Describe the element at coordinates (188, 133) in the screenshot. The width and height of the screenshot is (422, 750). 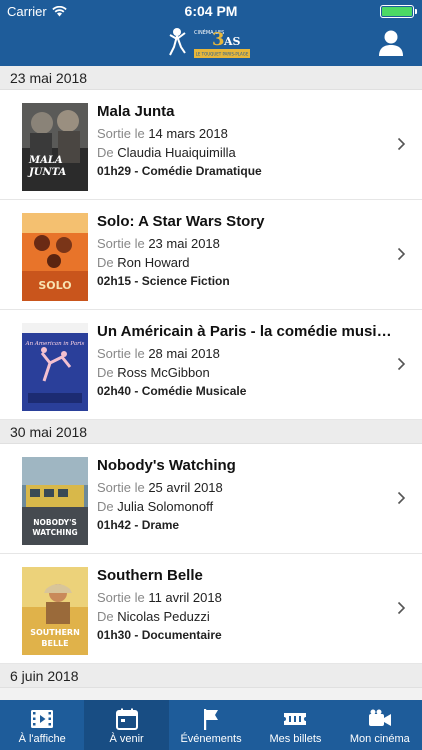
I see `release-date: 14 mars 2018` at that location.